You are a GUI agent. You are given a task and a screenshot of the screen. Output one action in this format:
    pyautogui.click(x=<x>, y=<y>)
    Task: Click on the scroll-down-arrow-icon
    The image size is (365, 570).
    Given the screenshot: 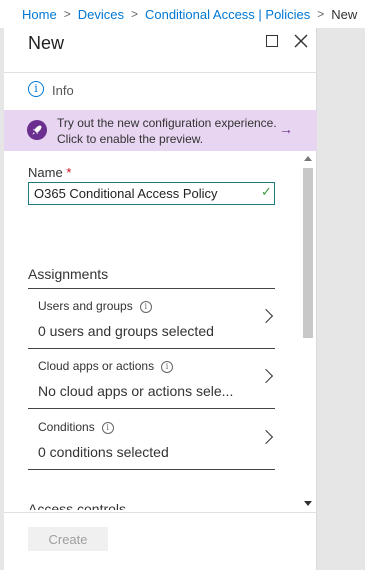 What is the action you would take?
    pyautogui.click(x=308, y=503)
    